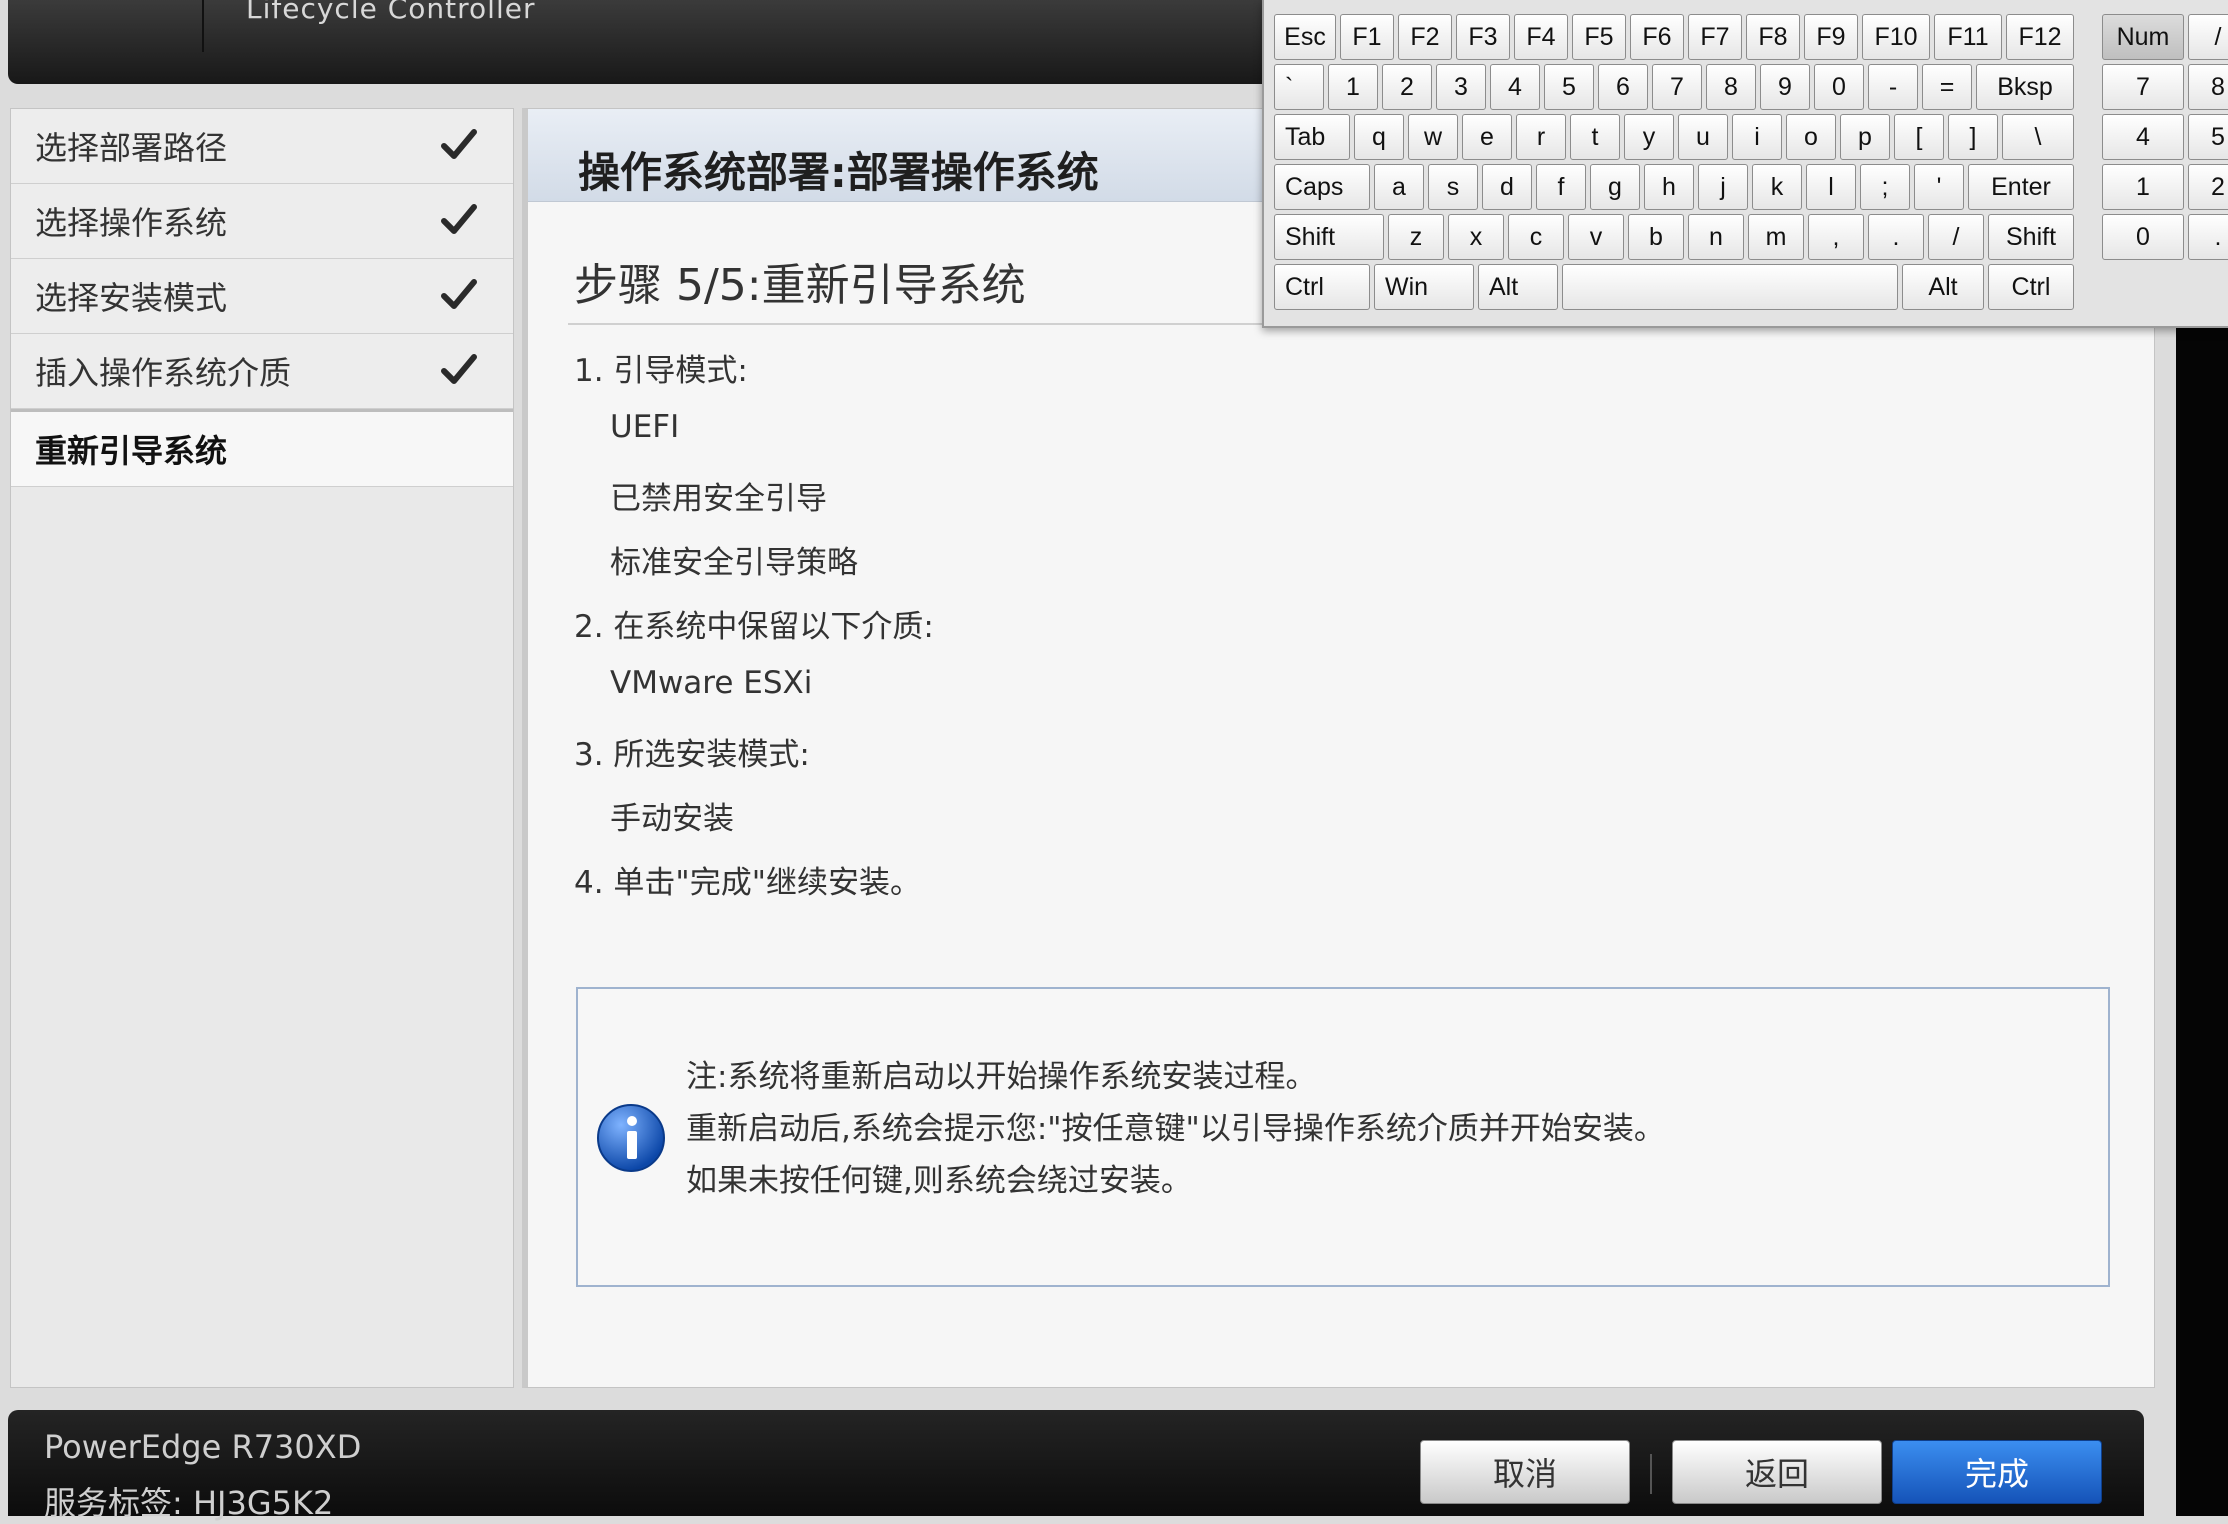 Image resolution: width=2228 pixels, height=1524 pixels. I want to click on key-f: f, so click(1561, 187).